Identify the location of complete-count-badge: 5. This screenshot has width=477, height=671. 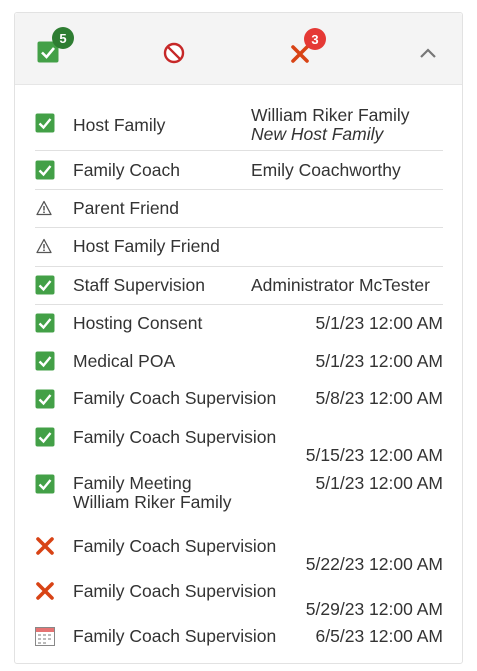
(63, 38).